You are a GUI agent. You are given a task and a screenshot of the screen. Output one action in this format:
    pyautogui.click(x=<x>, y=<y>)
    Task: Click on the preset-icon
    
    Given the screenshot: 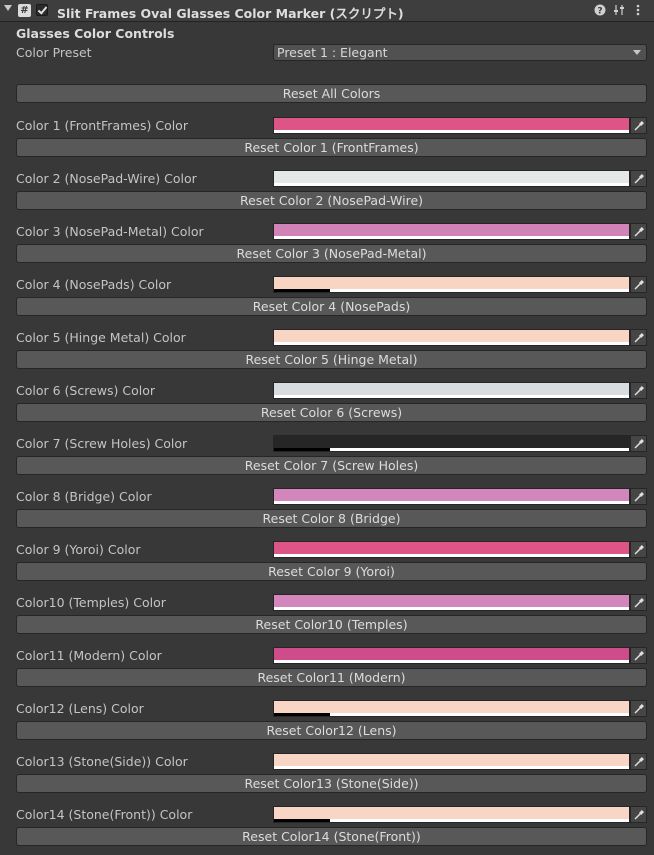 What is the action you would take?
    pyautogui.click(x=618, y=10)
    